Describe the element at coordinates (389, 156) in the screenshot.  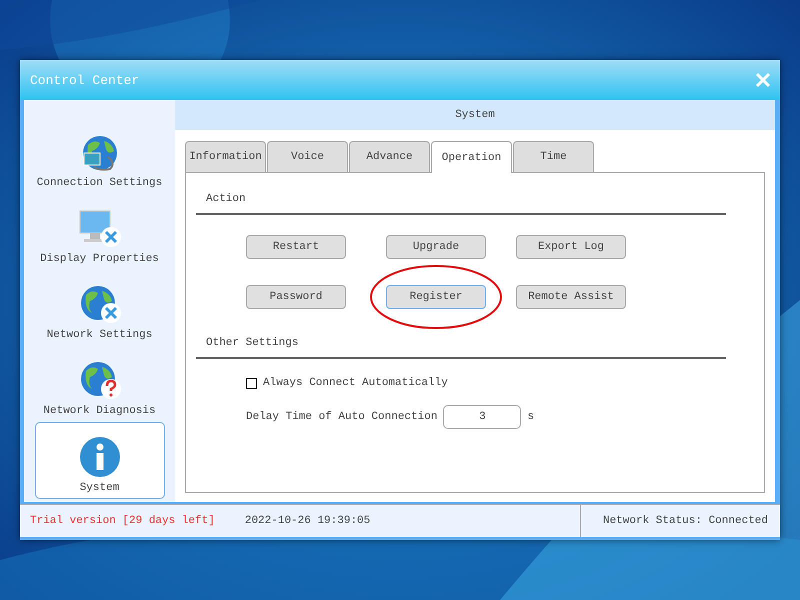
I see `tab: Advance` at that location.